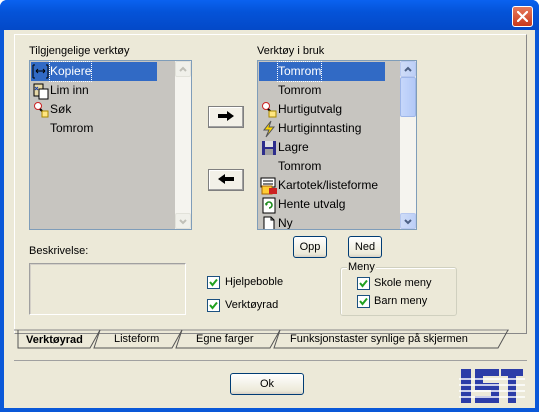 Image resolution: width=539 pixels, height=412 pixels. I want to click on new-document-icon, so click(269, 222).